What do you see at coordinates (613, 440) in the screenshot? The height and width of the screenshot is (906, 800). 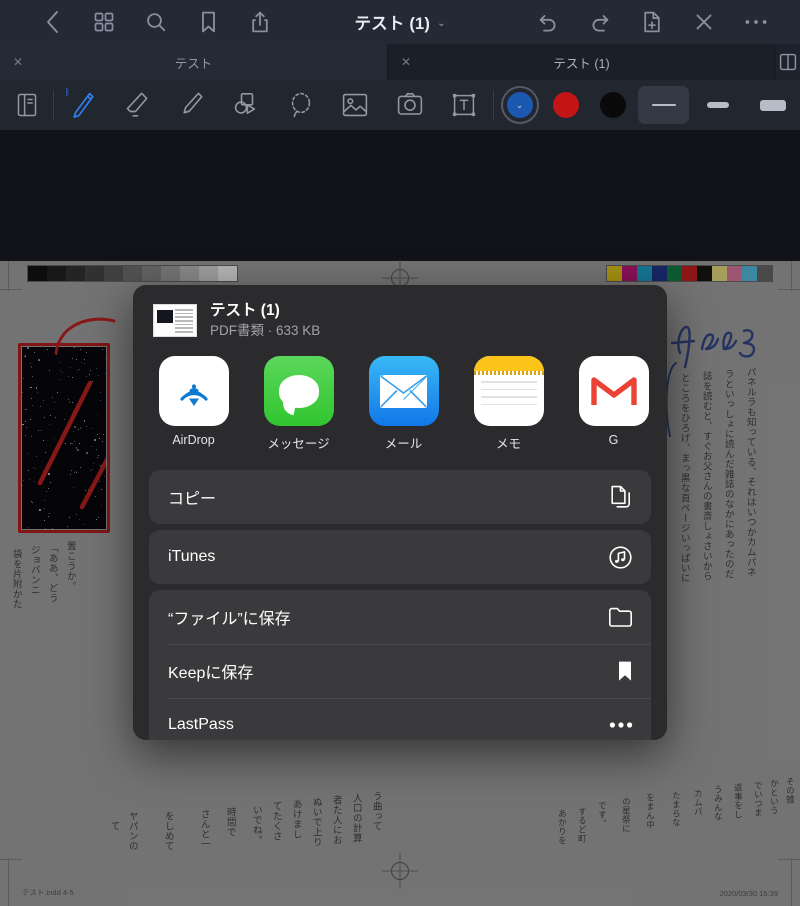 I see `share-target-label: G` at bounding box center [613, 440].